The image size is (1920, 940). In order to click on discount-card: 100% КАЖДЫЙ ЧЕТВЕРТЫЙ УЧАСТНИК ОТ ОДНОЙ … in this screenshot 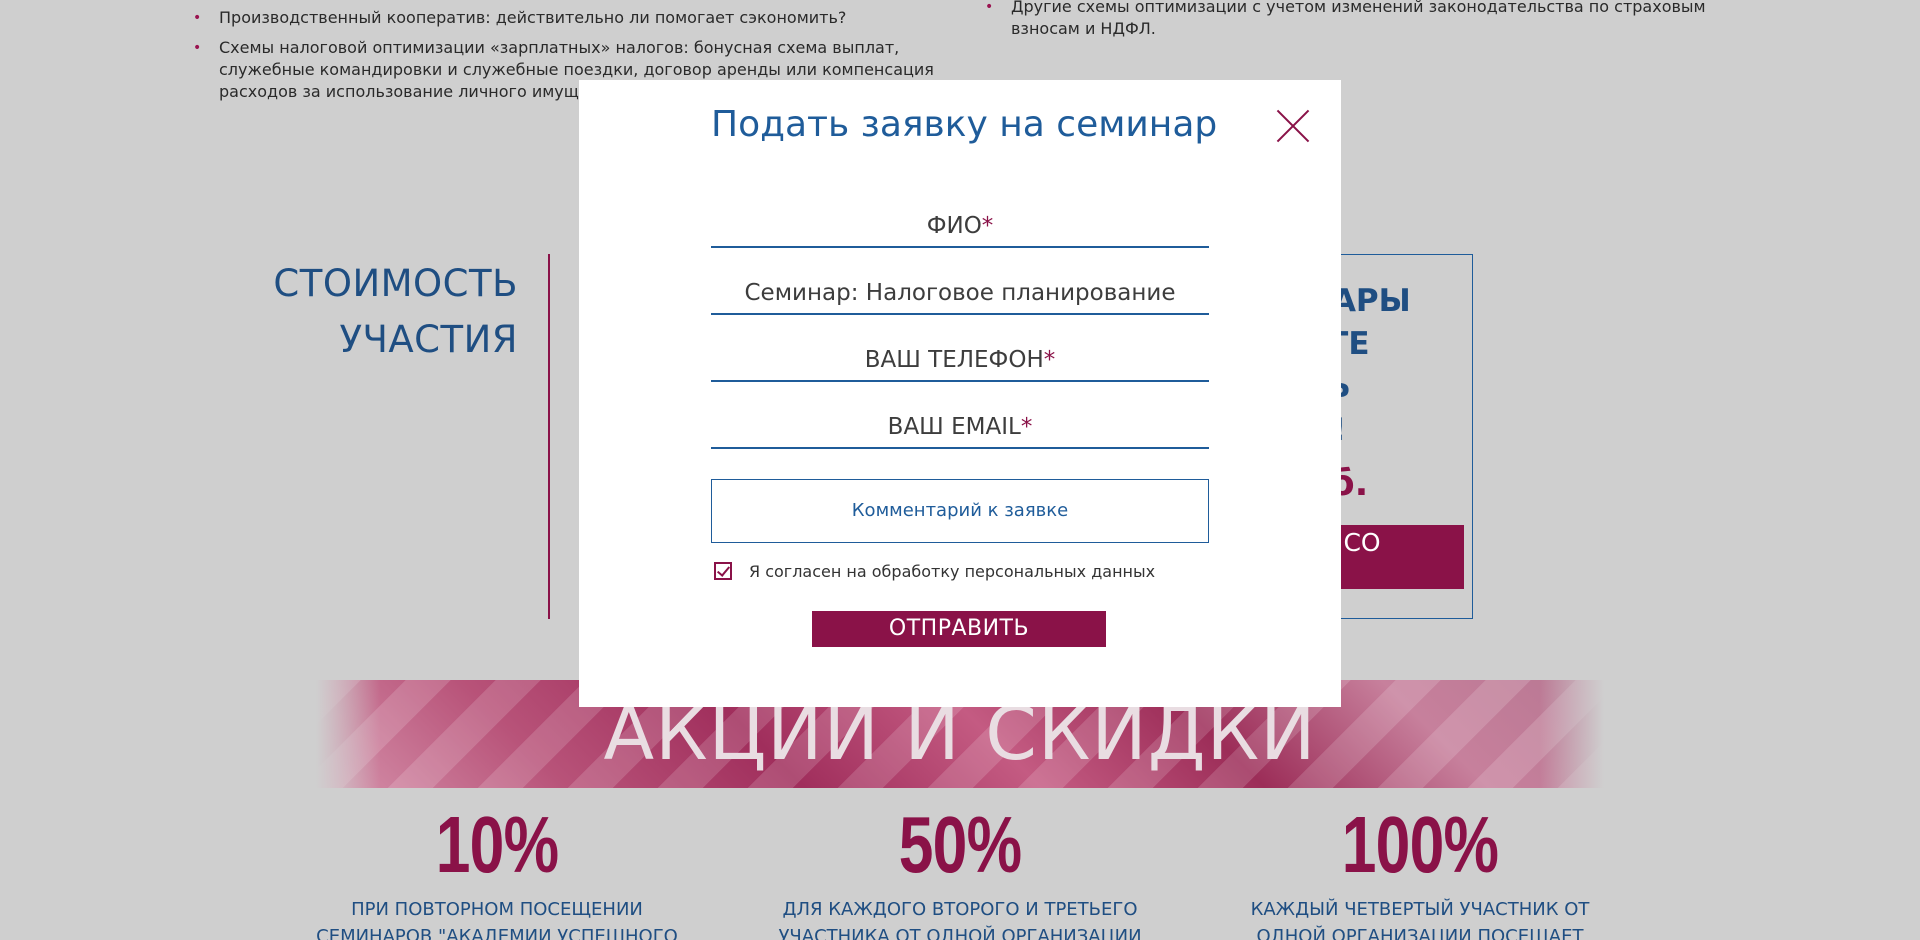, I will do `click(1420, 870)`.